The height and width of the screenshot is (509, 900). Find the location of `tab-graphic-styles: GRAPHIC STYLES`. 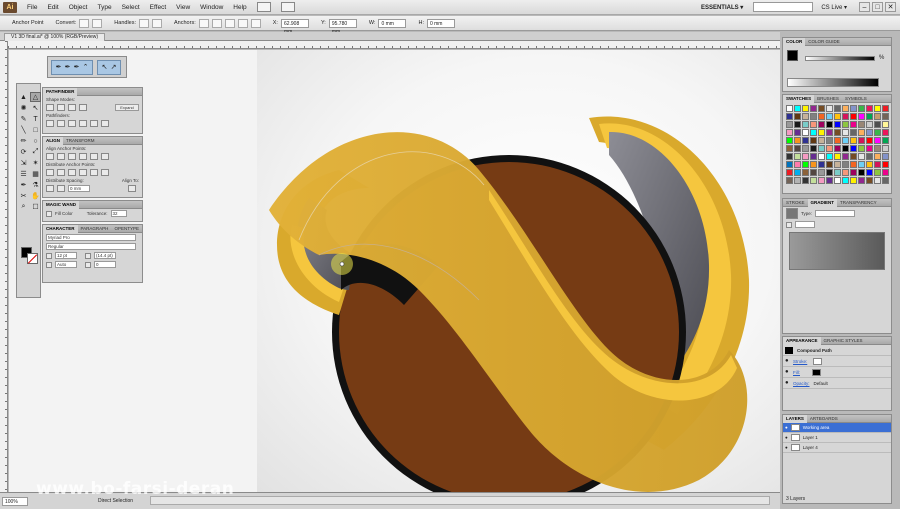

tab-graphic-styles: GRAPHIC STYLES is located at coordinates (843, 340).